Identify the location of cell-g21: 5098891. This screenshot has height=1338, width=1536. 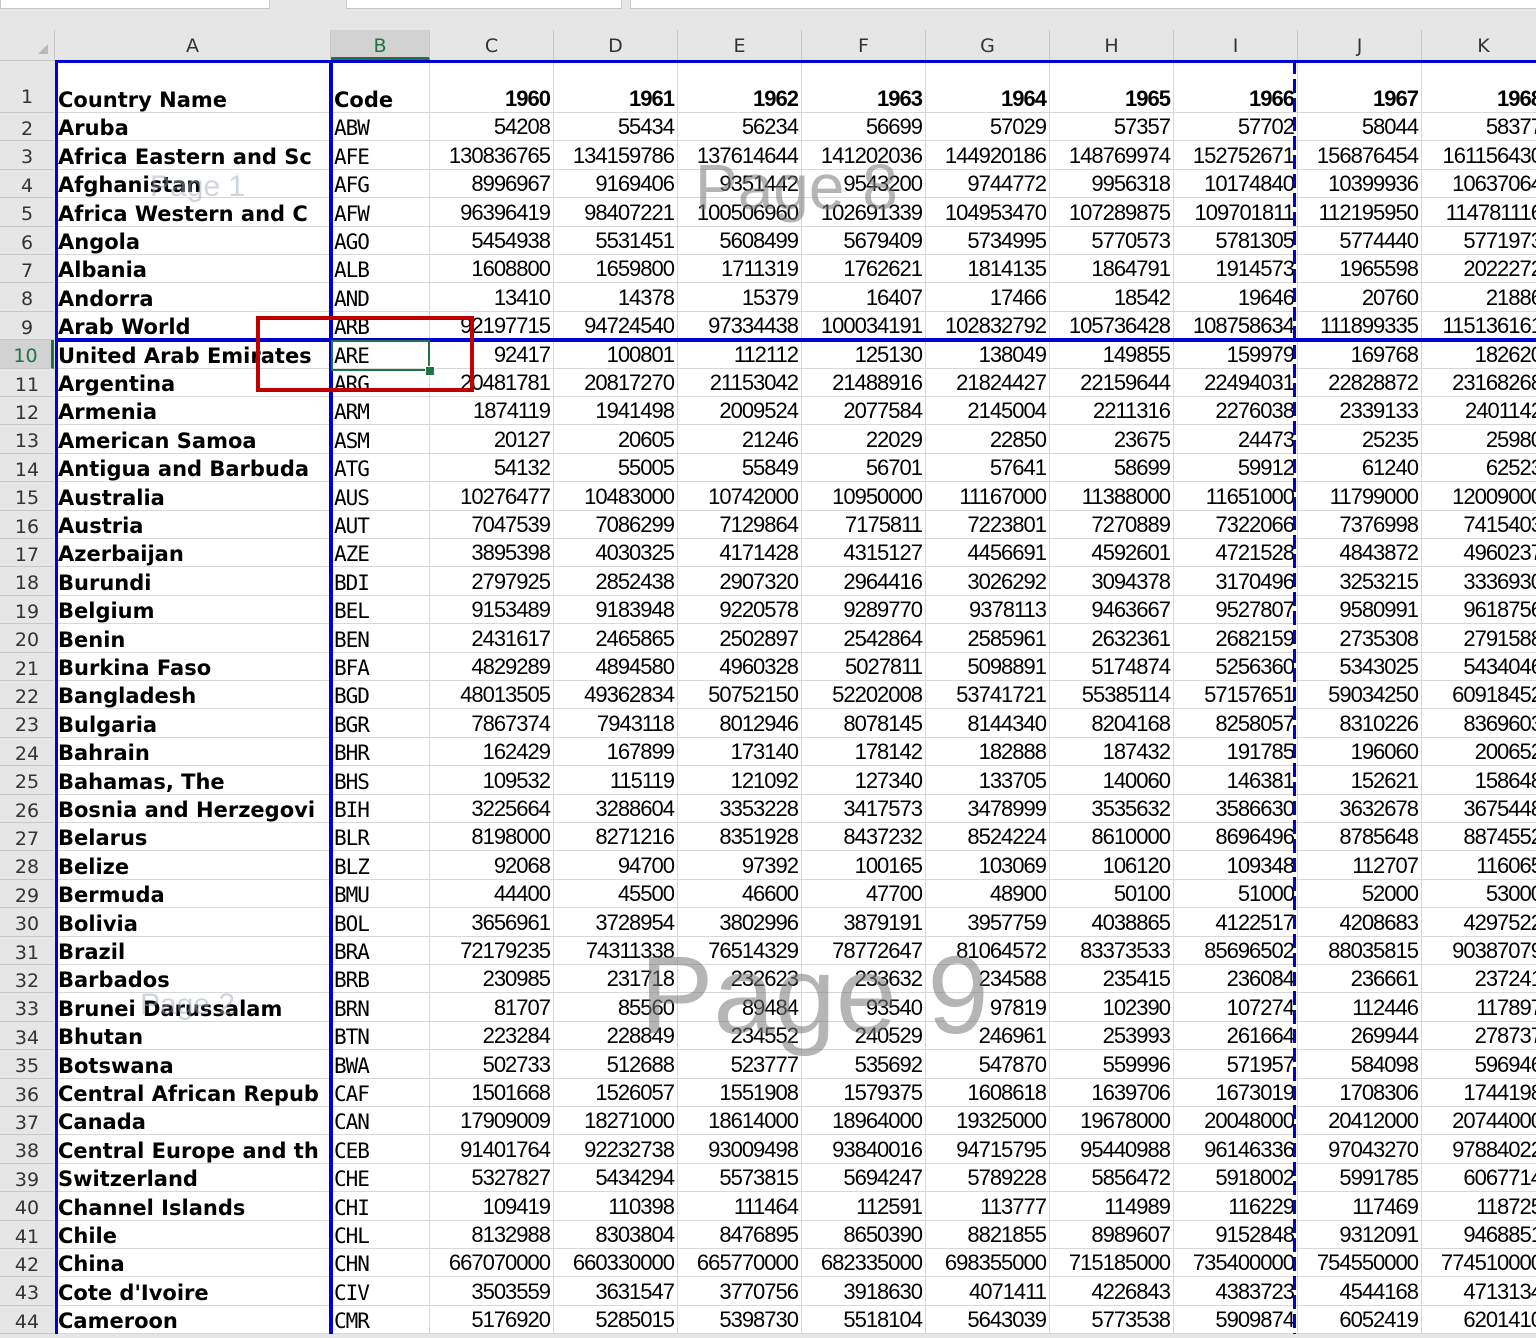
(988, 667).